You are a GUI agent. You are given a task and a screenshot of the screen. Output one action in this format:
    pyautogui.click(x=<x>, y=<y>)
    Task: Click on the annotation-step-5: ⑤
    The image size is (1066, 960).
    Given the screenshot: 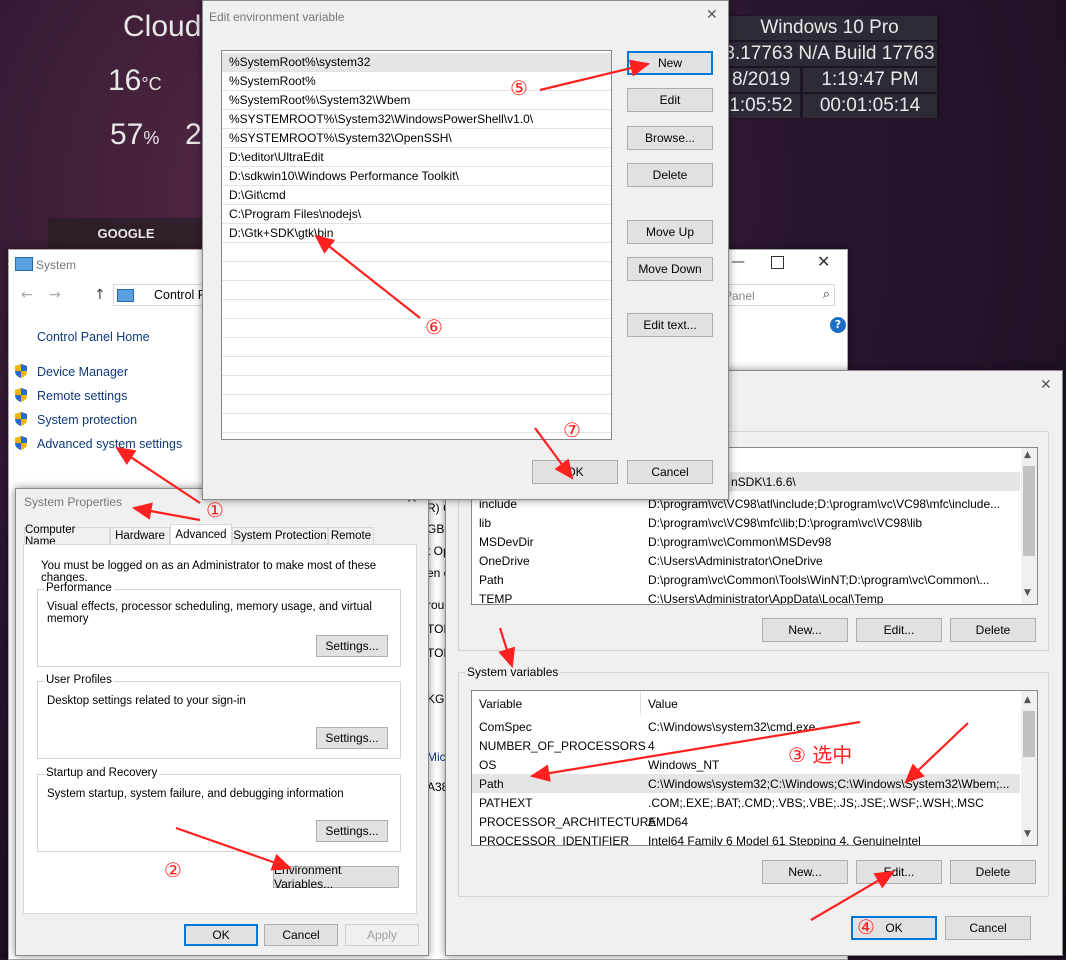 What is the action you would take?
    pyautogui.click(x=519, y=88)
    